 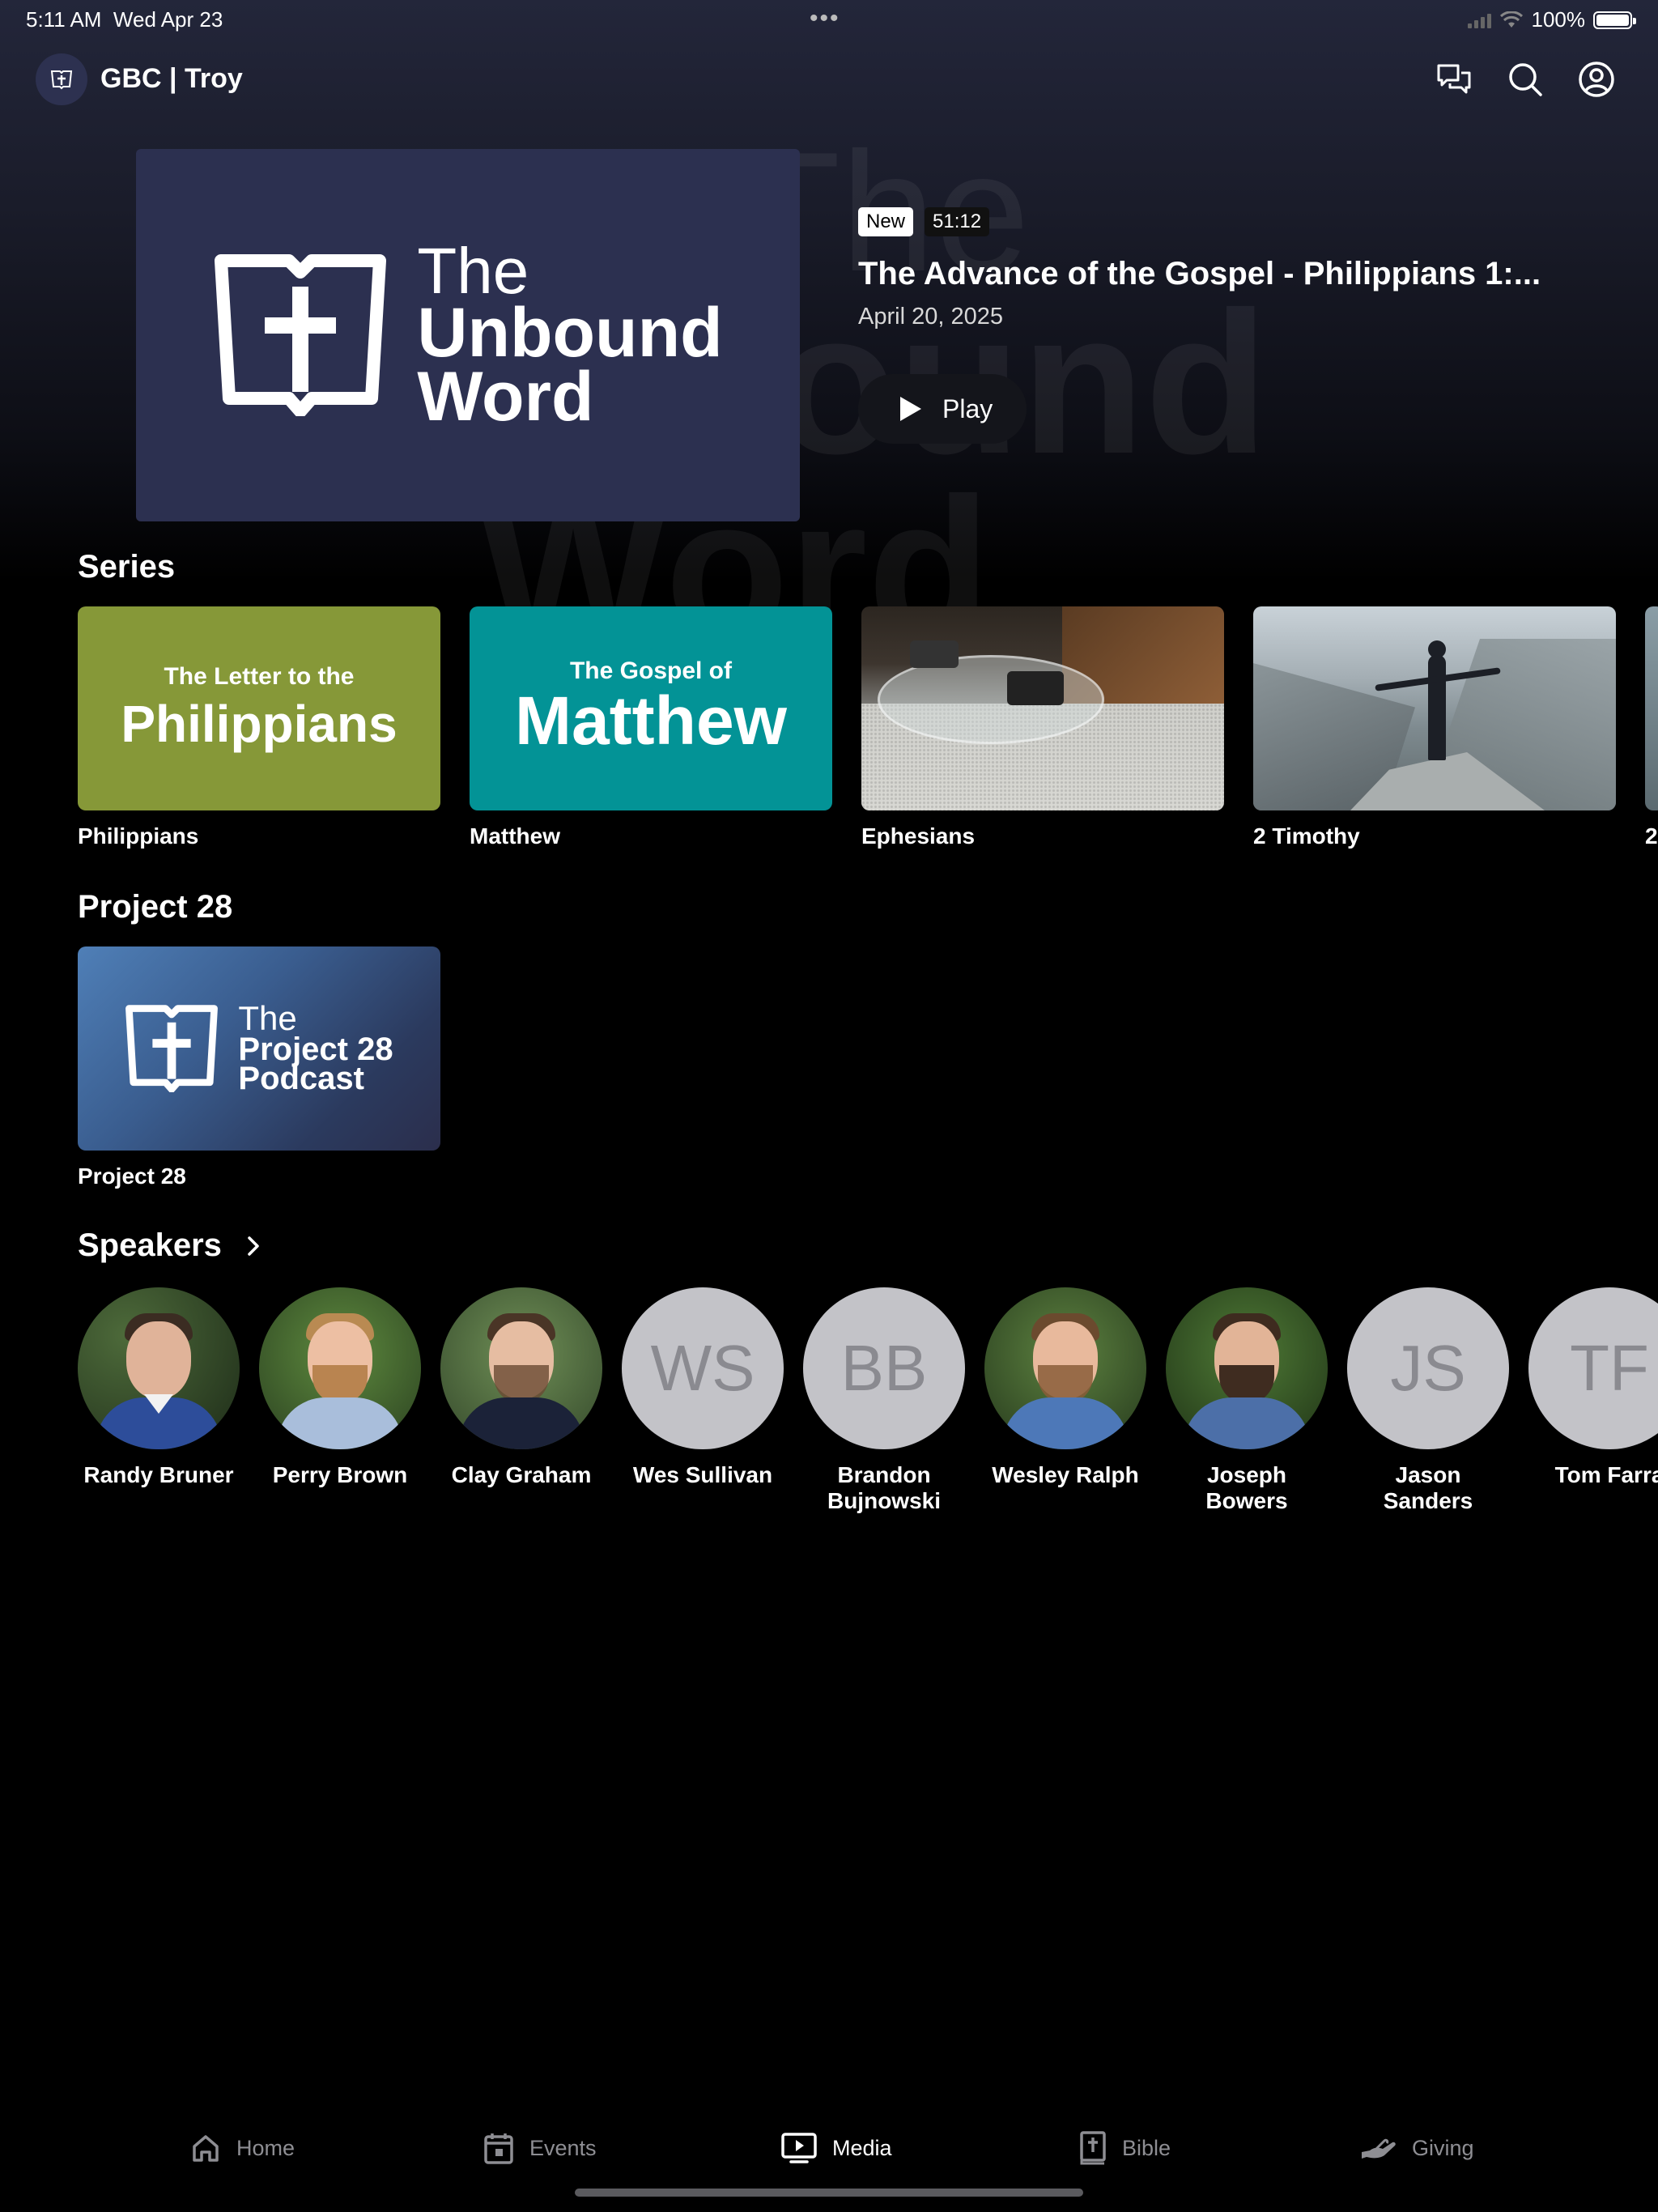 What do you see at coordinates (829, 2193) in the screenshot?
I see `home-indicator` at bounding box center [829, 2193].